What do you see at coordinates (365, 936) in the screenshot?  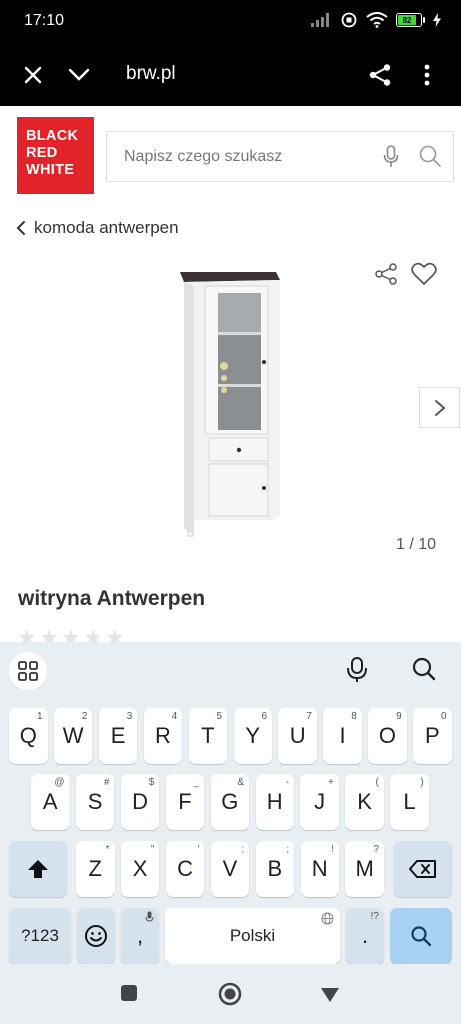 I see `period-key: . !?` at bounding box center [365, 936].